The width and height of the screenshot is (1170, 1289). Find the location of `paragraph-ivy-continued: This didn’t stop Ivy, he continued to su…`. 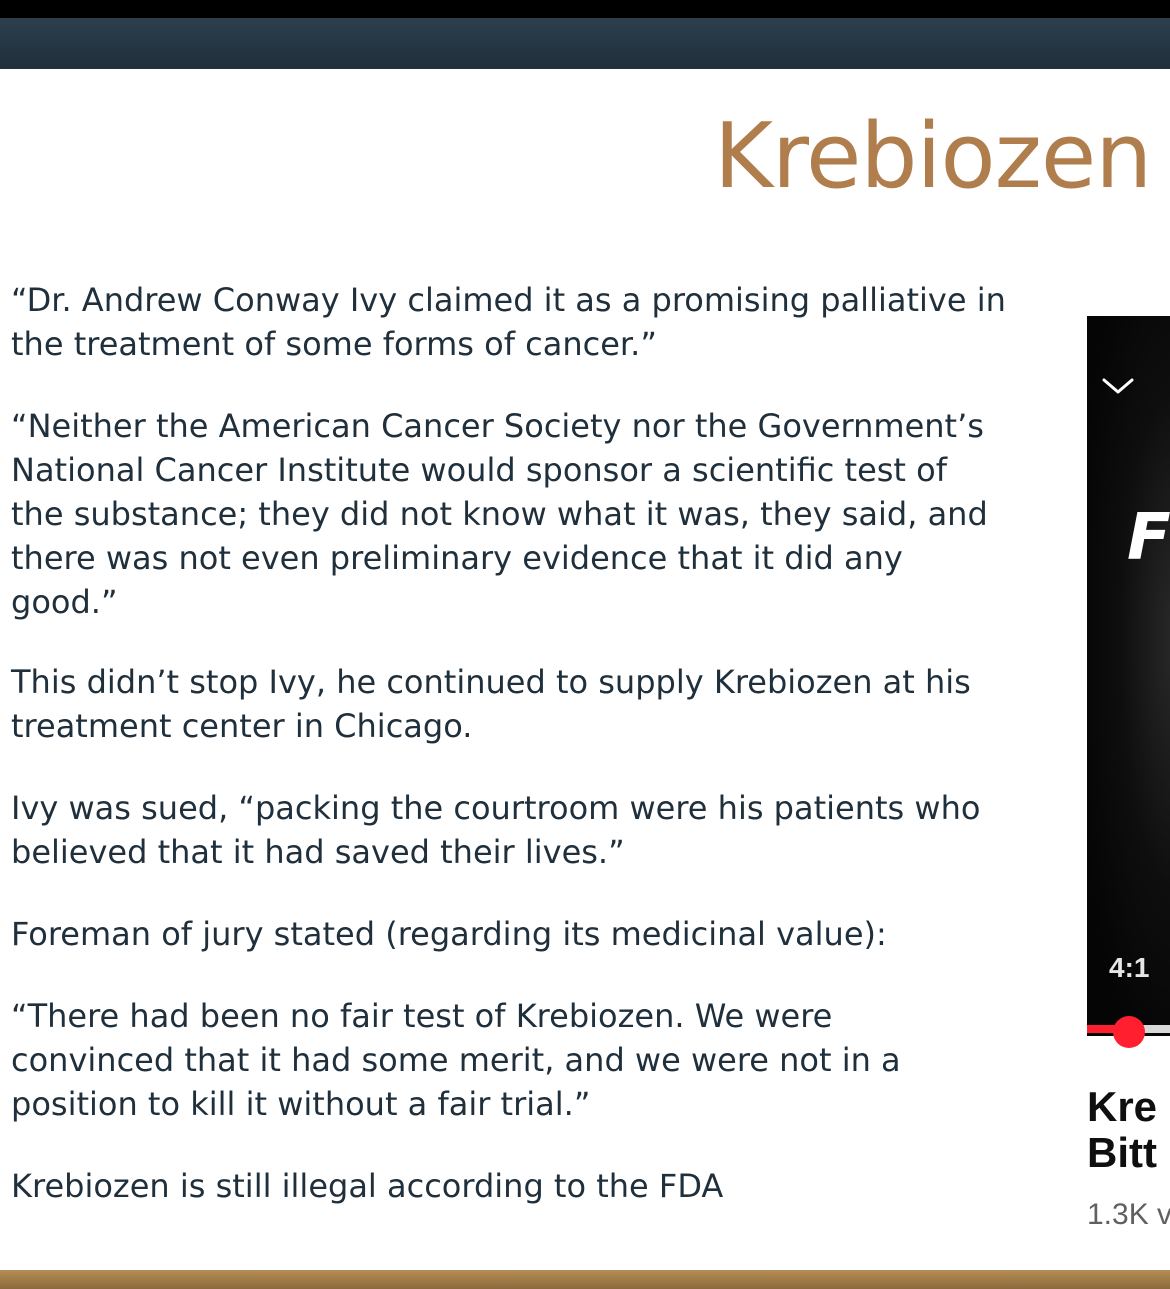

paragraph-ivy-continued: This didn’t stop Ivy, he continued to su… is located at coordinates (511, 704).